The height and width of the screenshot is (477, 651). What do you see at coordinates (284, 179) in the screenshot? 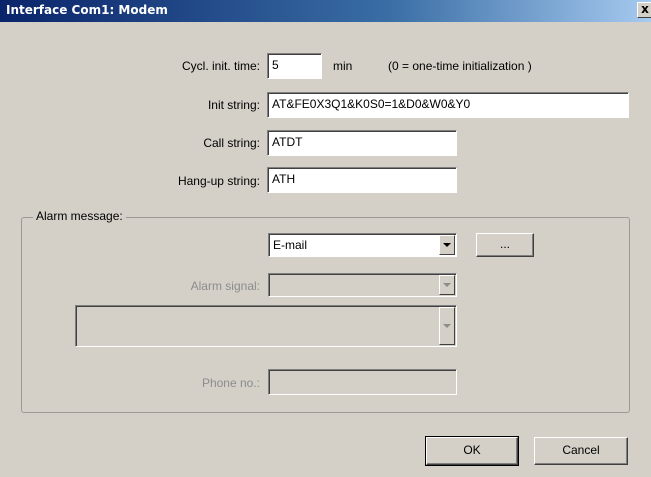
I see `hangup-string-value: ATH` at bounding box center [284, 179].